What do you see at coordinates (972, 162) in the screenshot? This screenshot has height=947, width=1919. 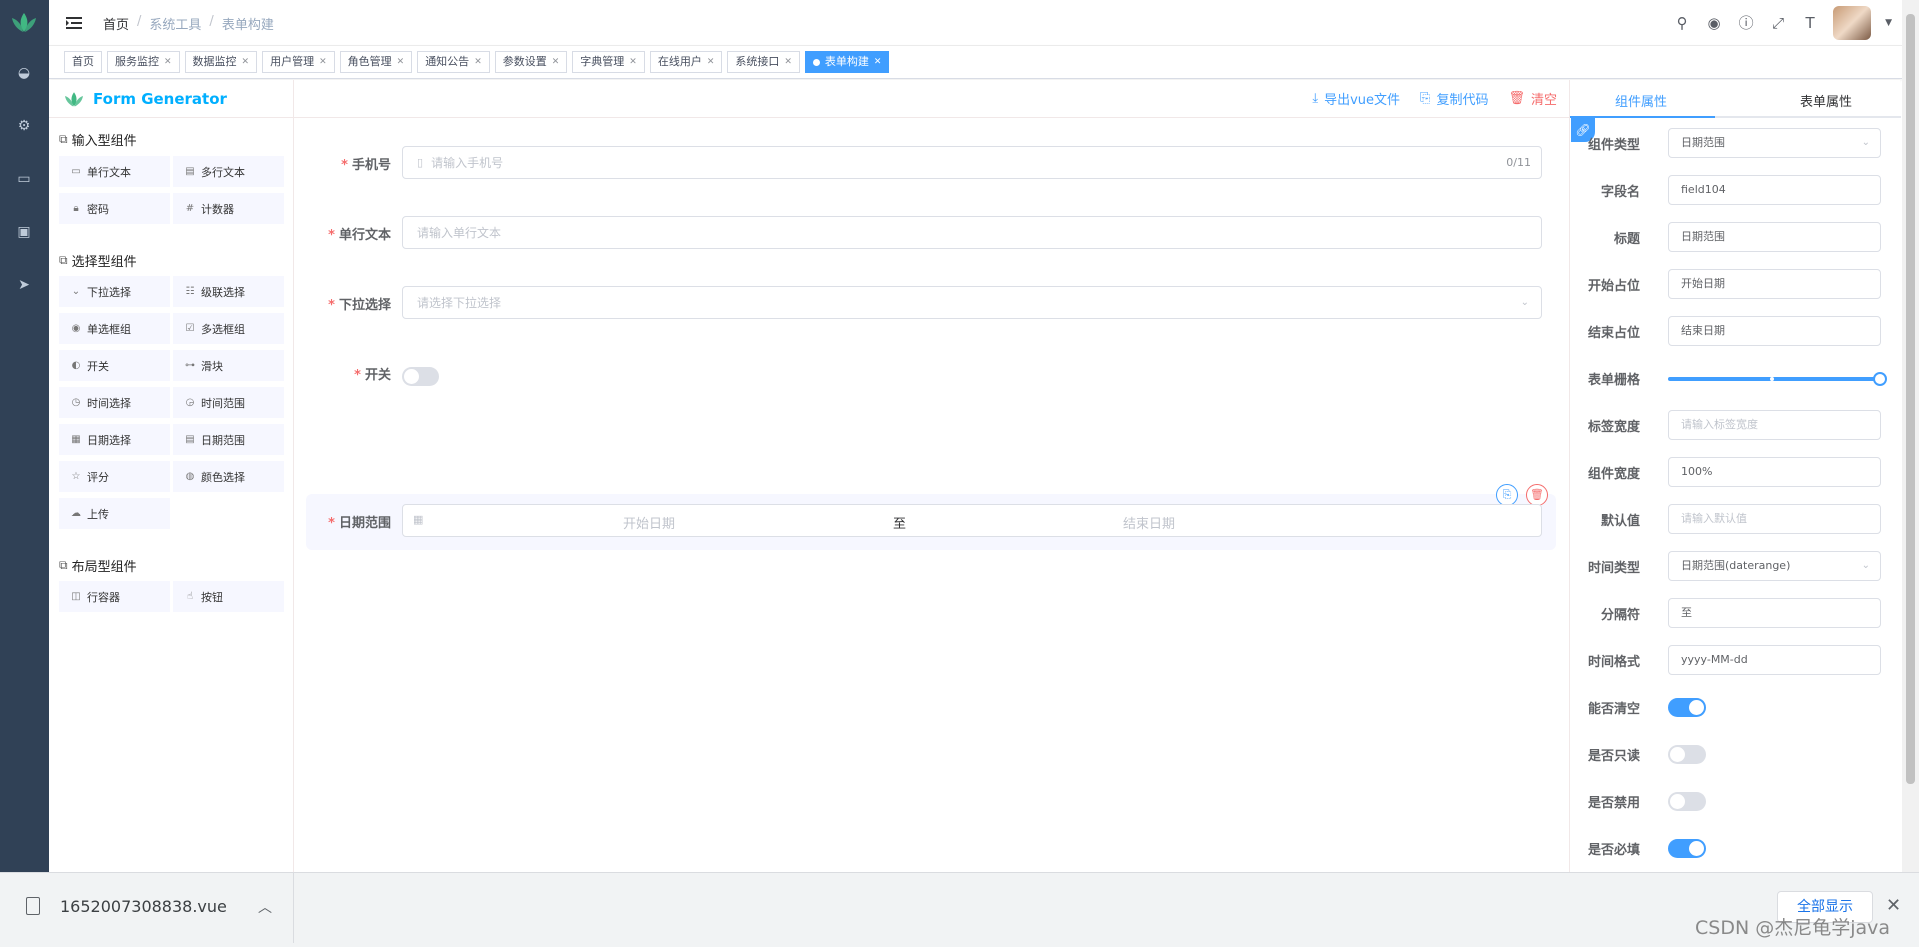 I see `phone-input: ▯ 请输入手机号 0/11` at bounding box center [972, 162].